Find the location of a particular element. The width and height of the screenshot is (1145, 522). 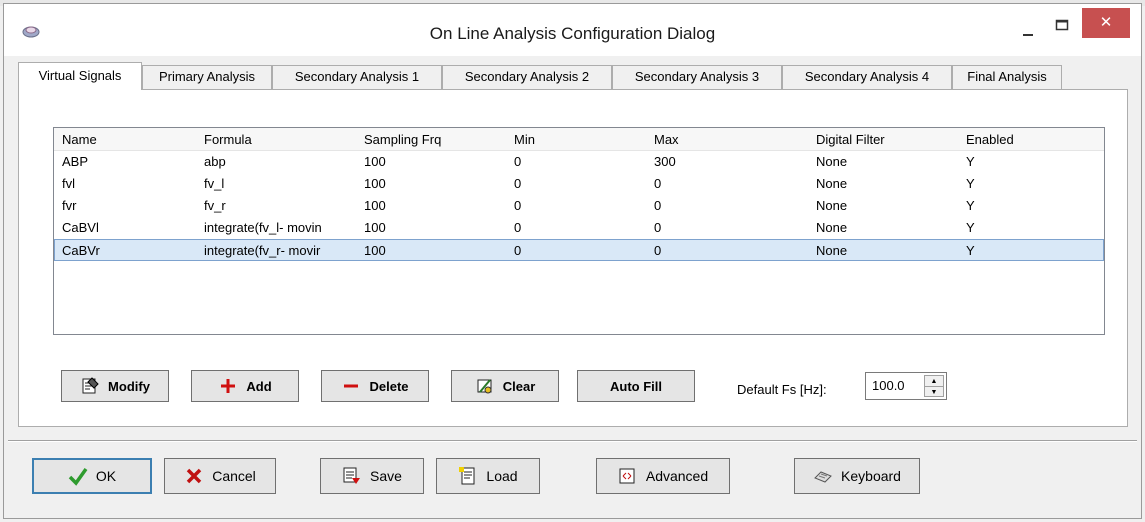

table-row: fvl fv_l 100 0 0 None Y is located at coordinates (579, 184).